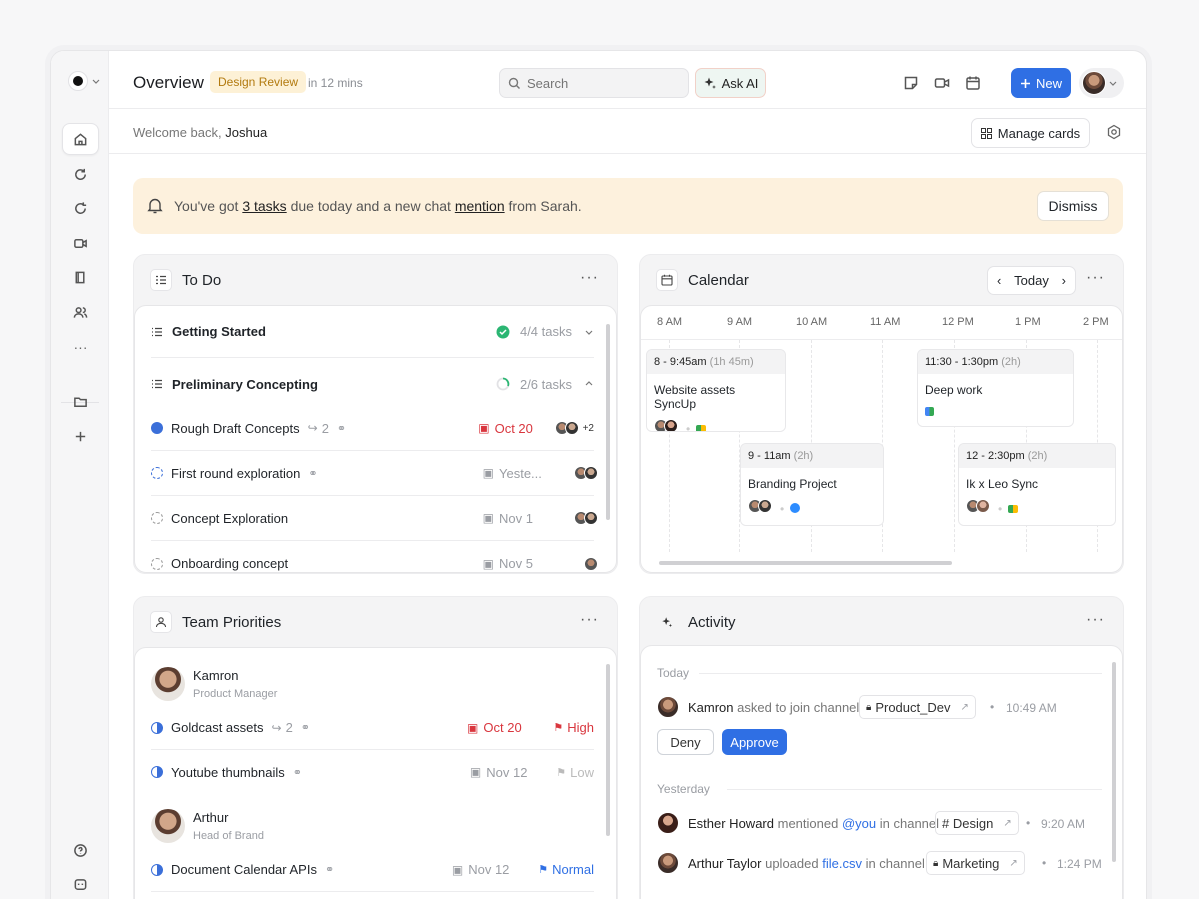  I want to click on settings-icon, so click(1114, 132).